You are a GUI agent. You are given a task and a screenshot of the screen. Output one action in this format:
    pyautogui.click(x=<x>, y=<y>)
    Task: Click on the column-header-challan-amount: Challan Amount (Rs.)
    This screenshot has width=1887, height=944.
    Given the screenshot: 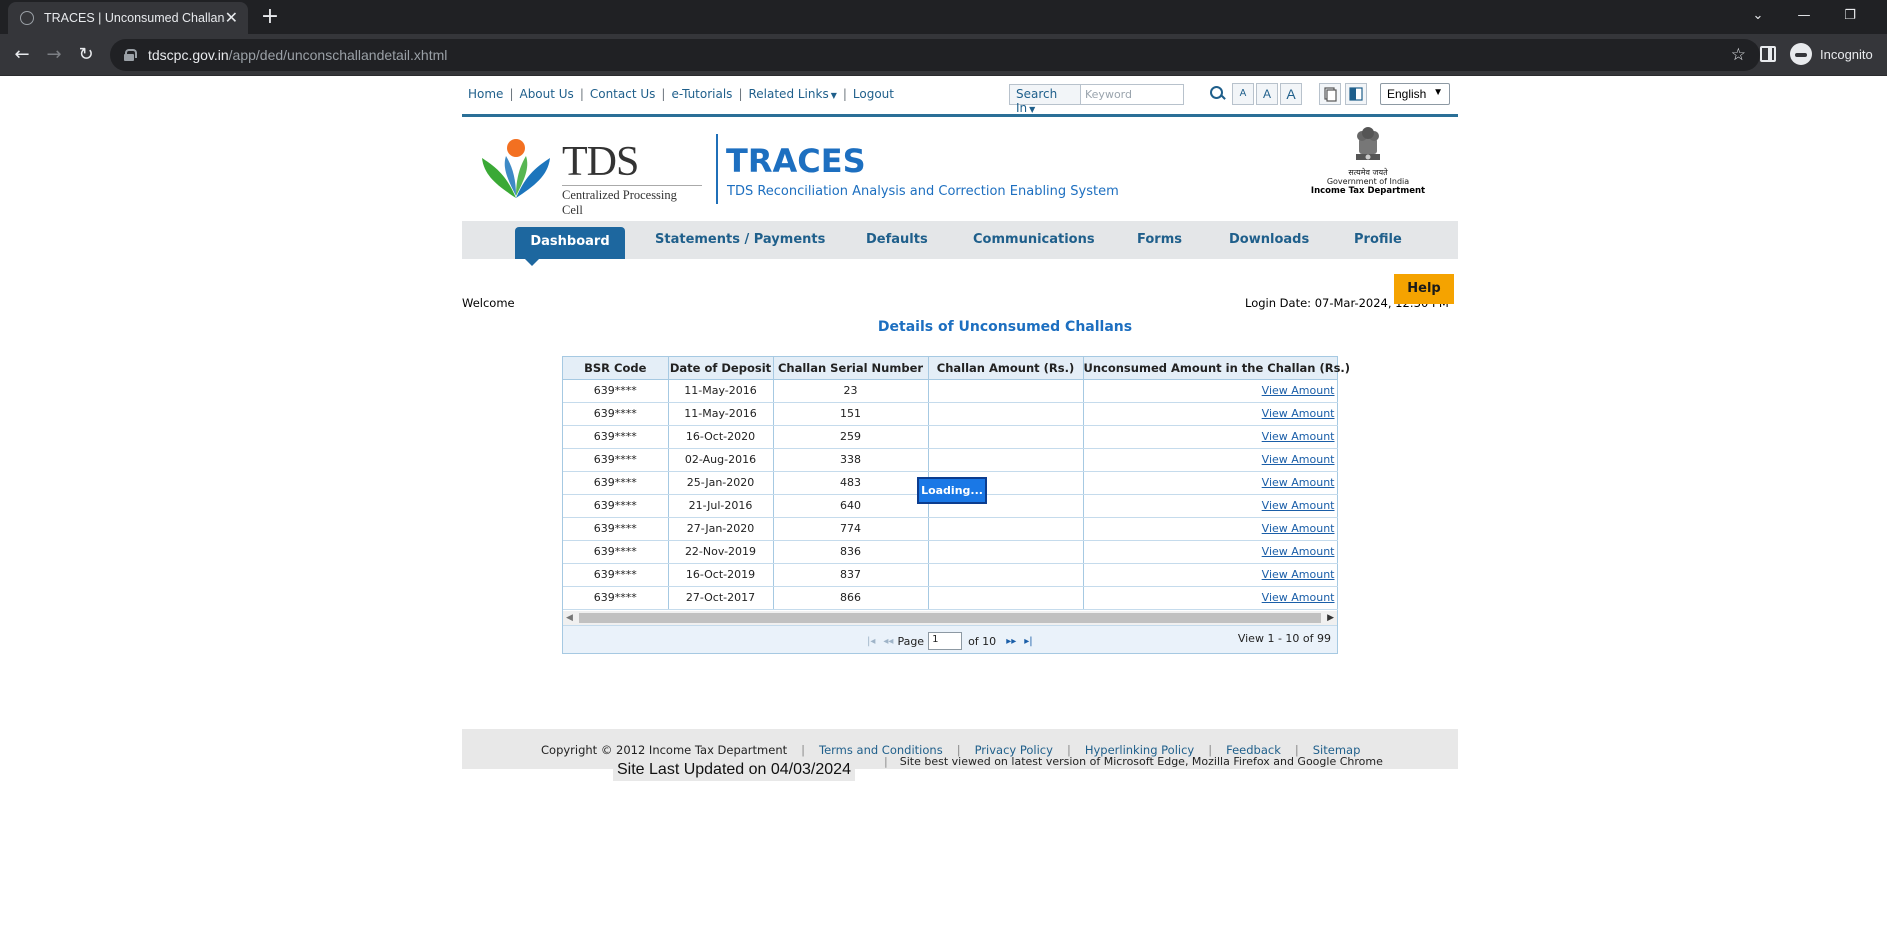 What is the action you would take?
    pyautogui.click(x=1006, y=368)
    